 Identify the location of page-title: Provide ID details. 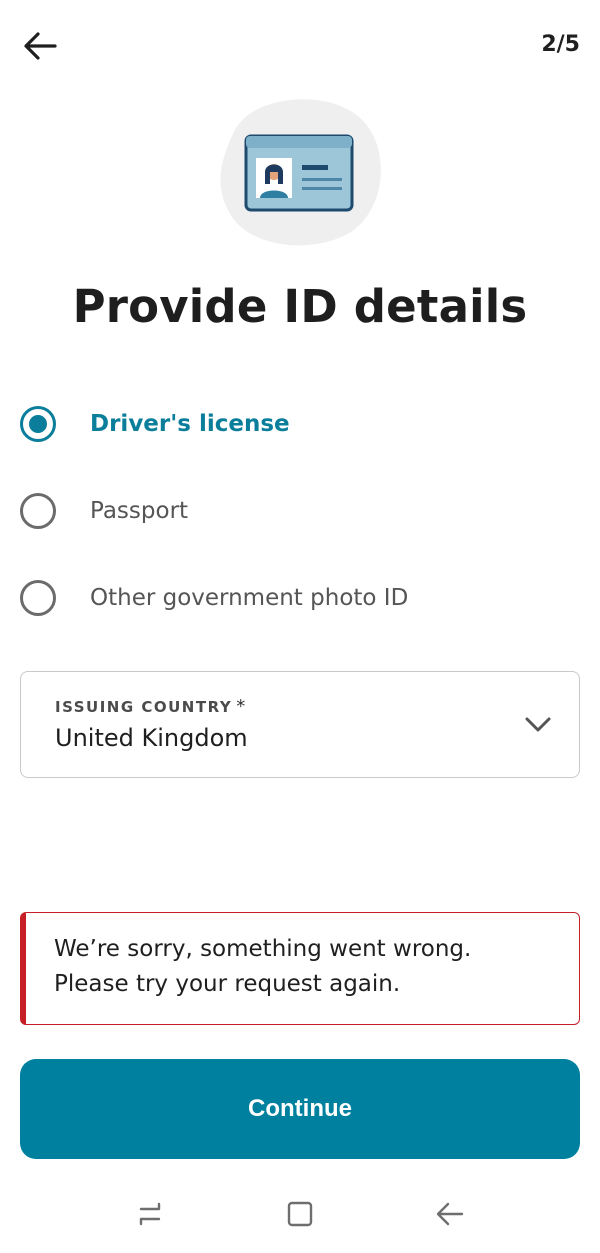
(300, 306).